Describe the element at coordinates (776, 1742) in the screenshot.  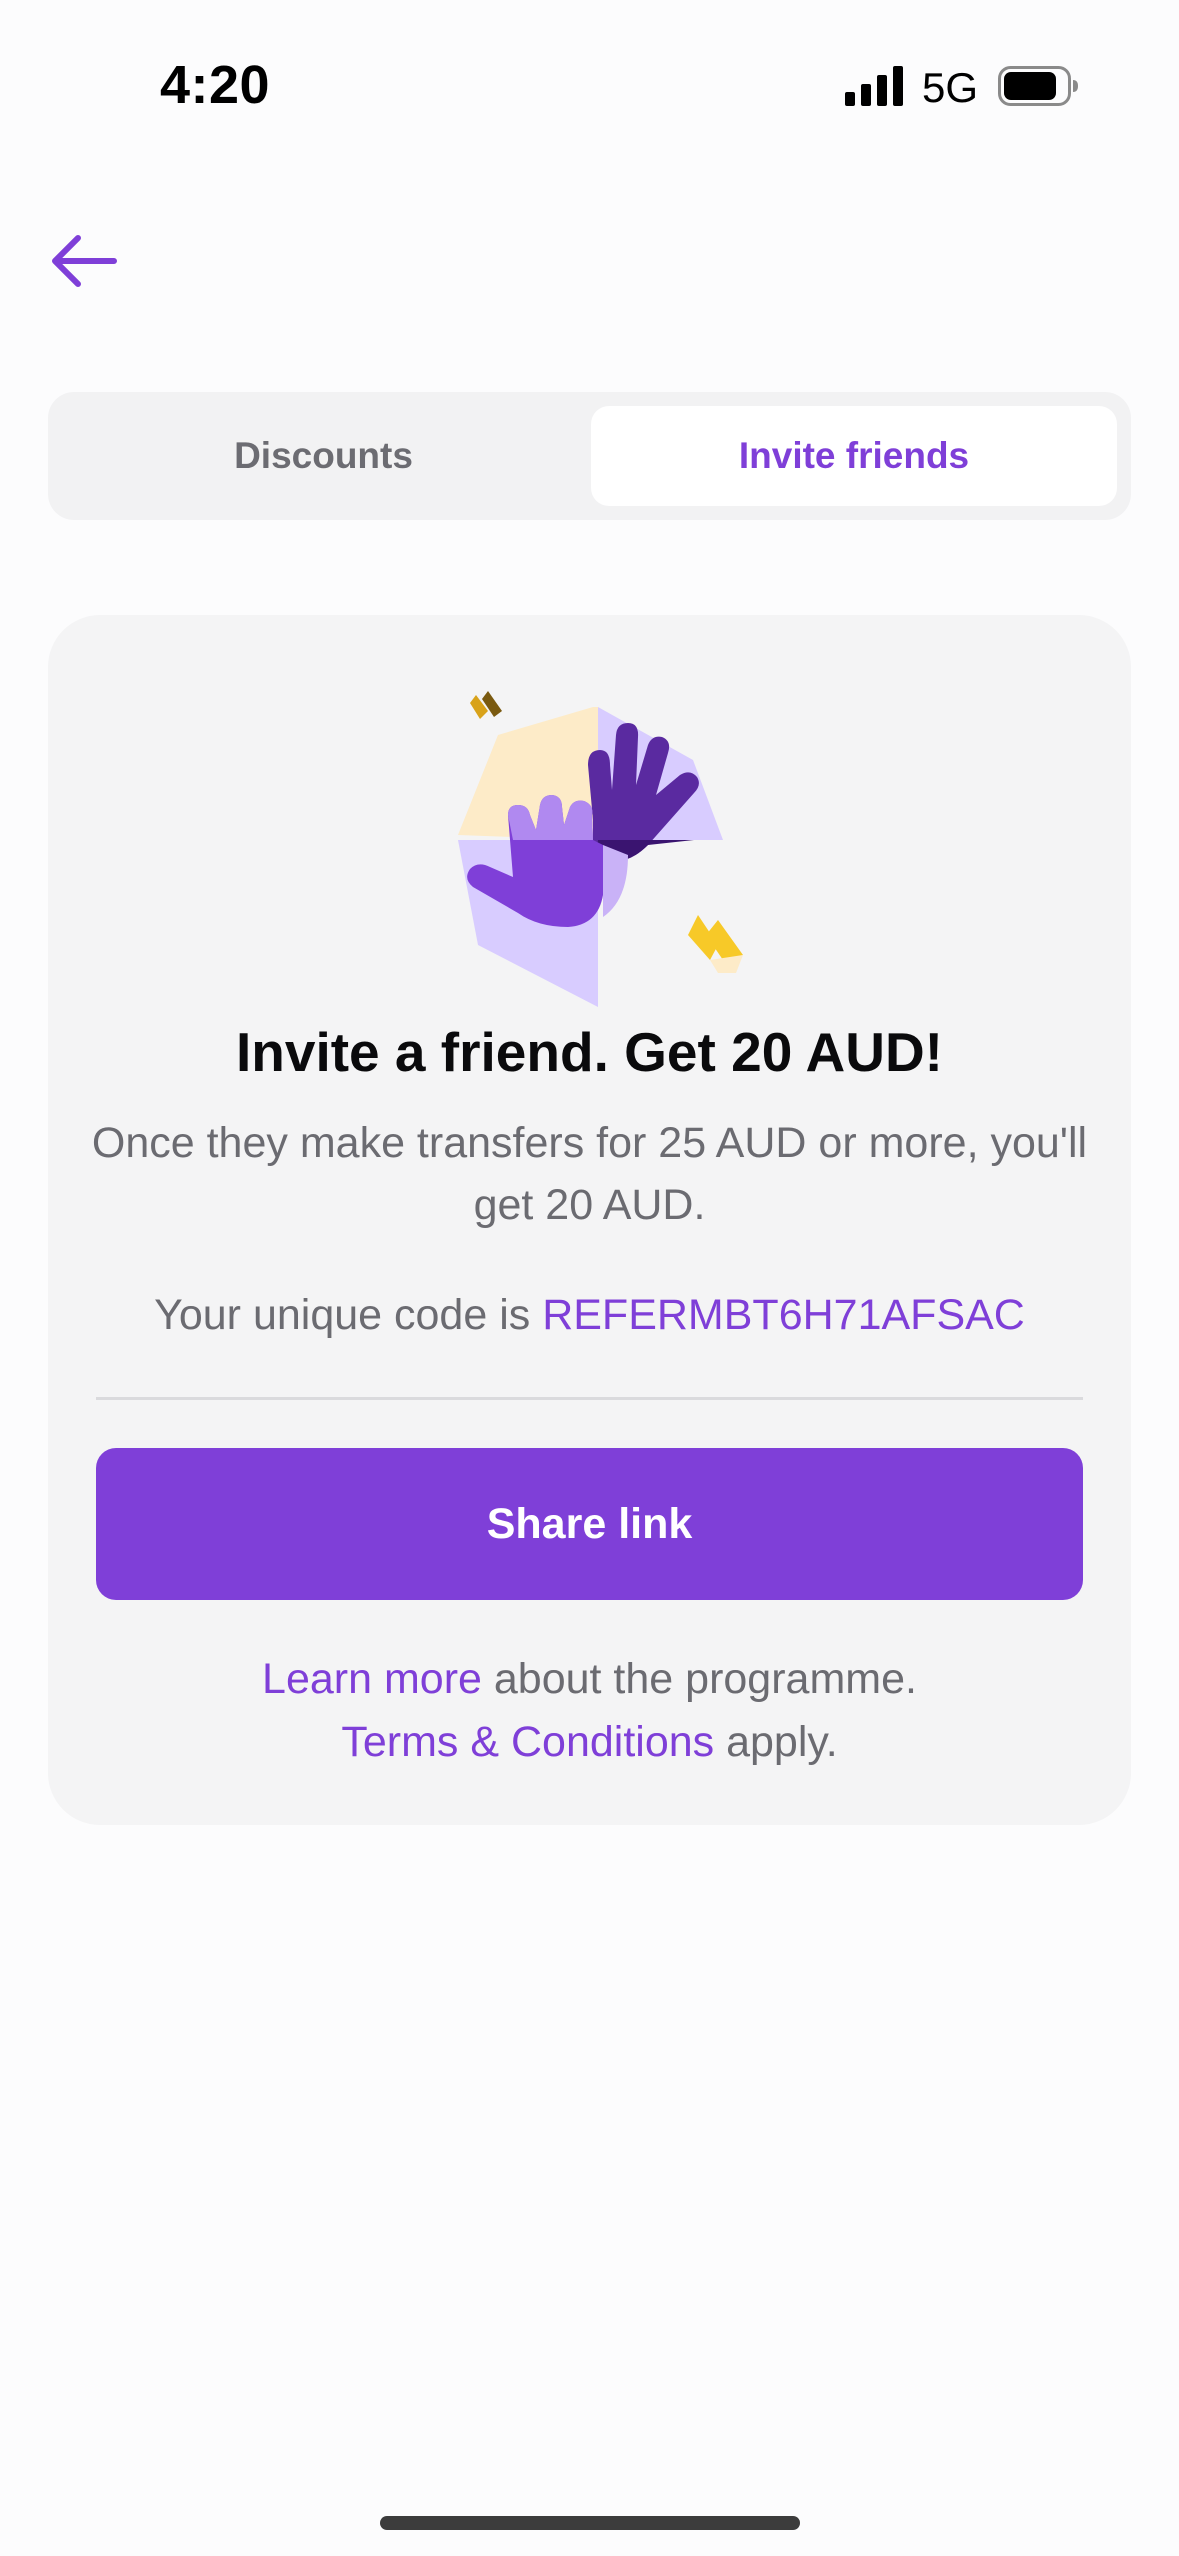
I see `terms-text: apply.` at that location.